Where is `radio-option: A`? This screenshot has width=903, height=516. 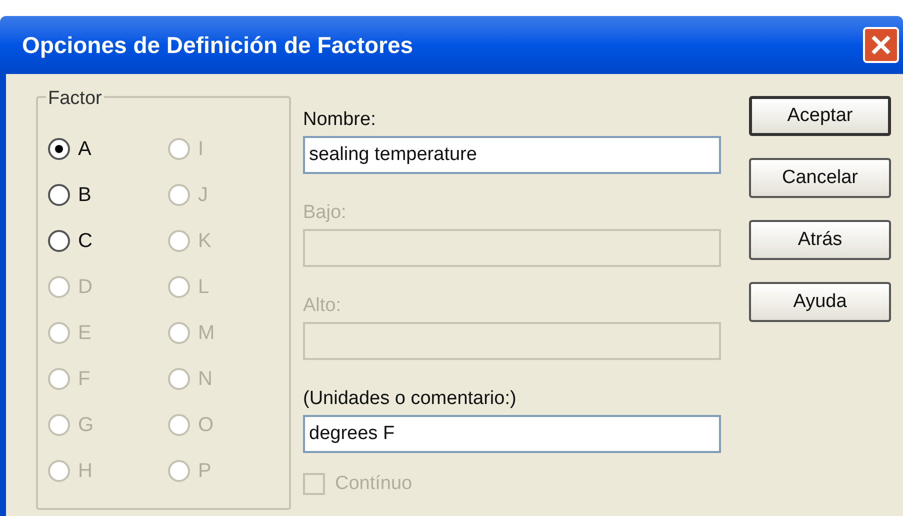
radio-option: A is located at coordinates (103, 148).